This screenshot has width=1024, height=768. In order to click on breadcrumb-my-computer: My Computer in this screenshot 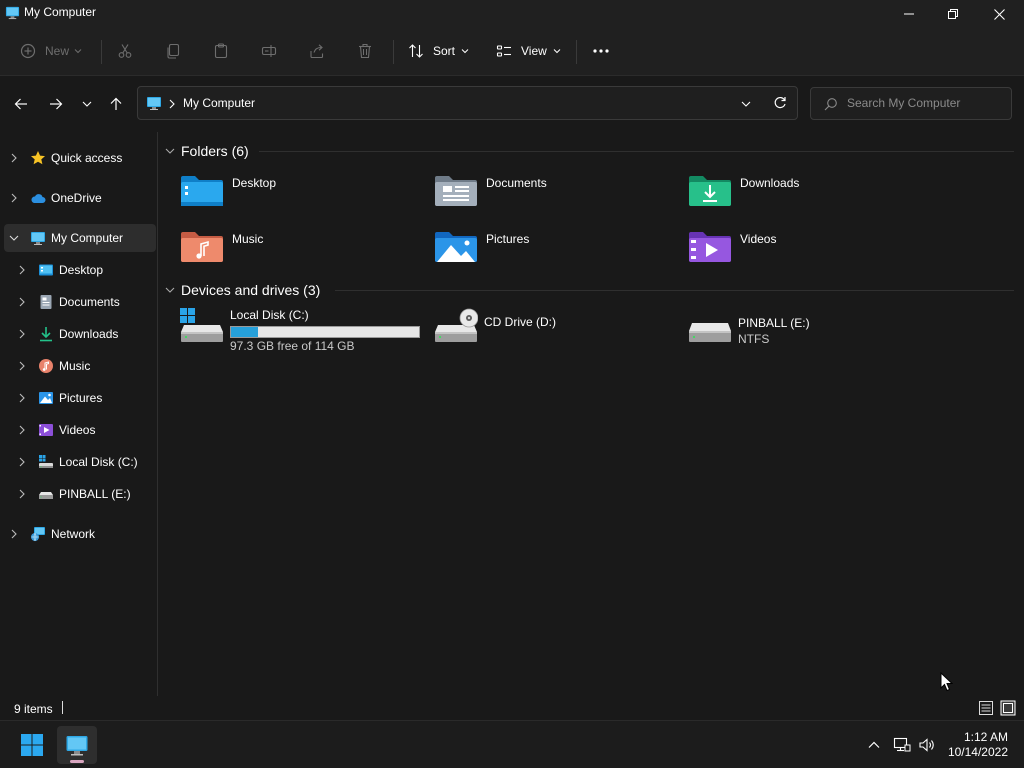, I will do `click(219, 103)`.